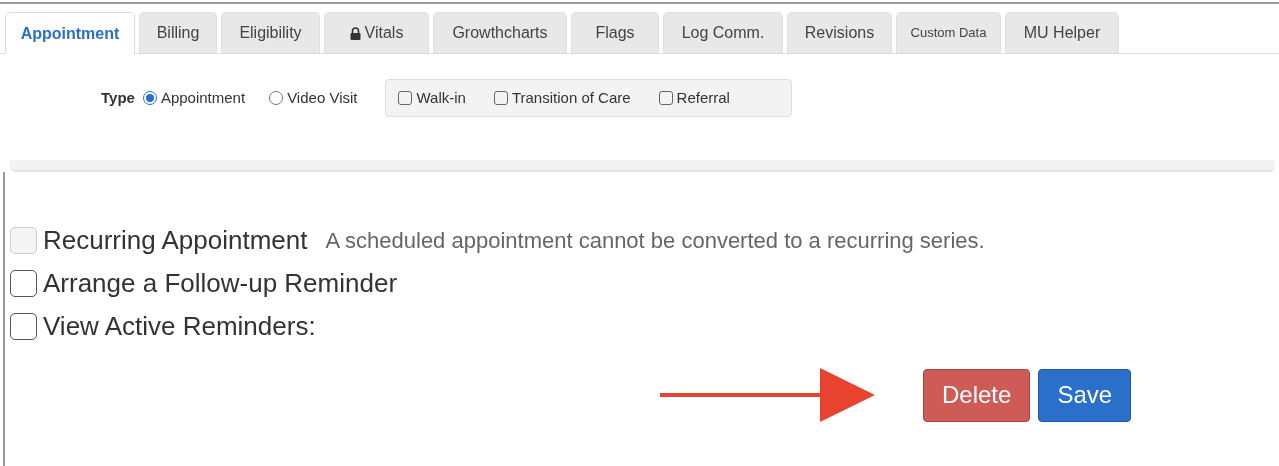  What do you see at coordinates (178, 32) in the screenshot?
I see `tab: Billing` at bounding box center [178, 32].